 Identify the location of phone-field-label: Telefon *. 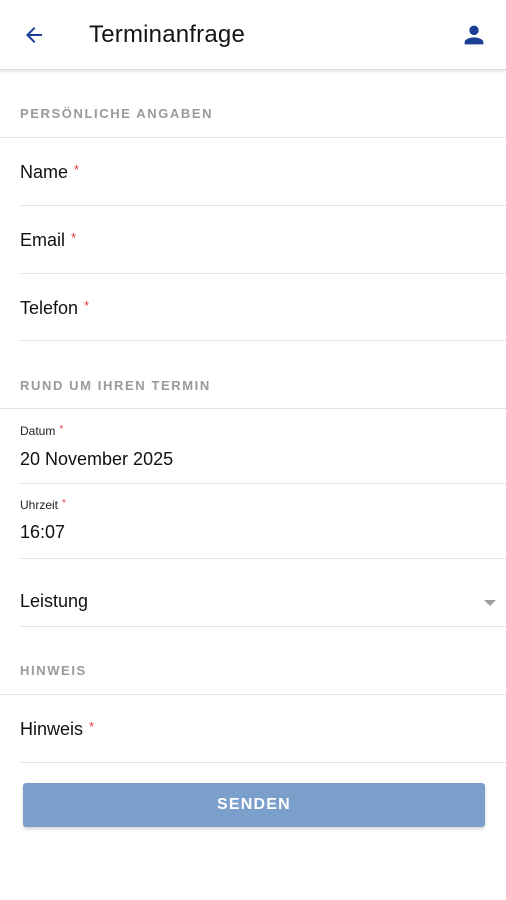
(55, 308).